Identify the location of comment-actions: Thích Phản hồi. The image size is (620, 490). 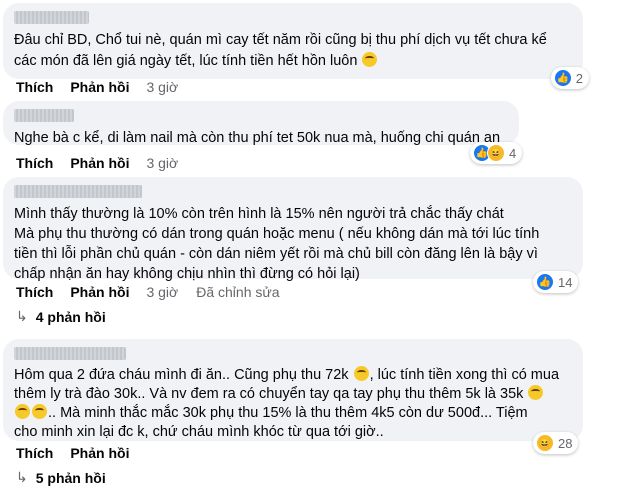
(81, 453).